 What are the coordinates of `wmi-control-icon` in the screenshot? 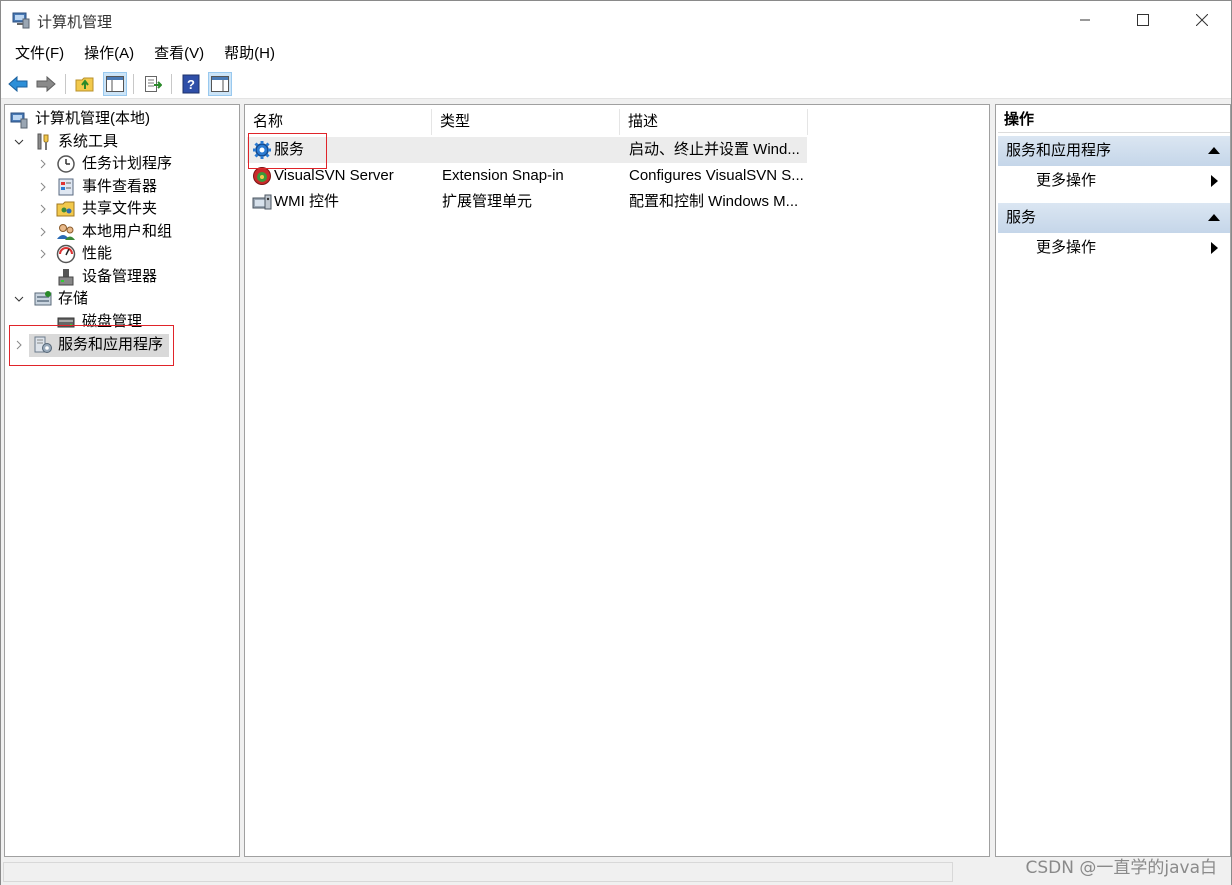 It's located at (262, 202).